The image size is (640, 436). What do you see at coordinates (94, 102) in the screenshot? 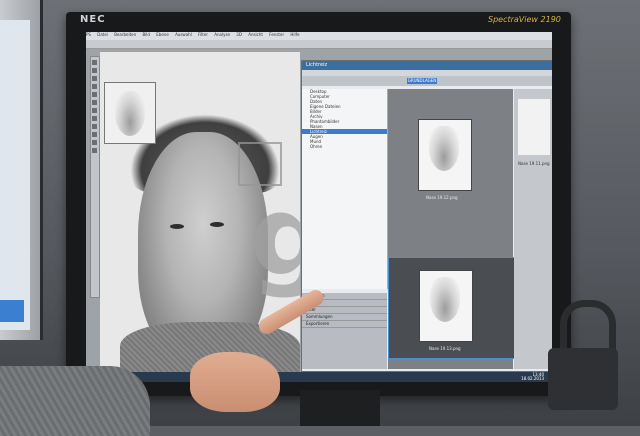
I see `stamp-tool-icon` at bounding box center [94, 102].